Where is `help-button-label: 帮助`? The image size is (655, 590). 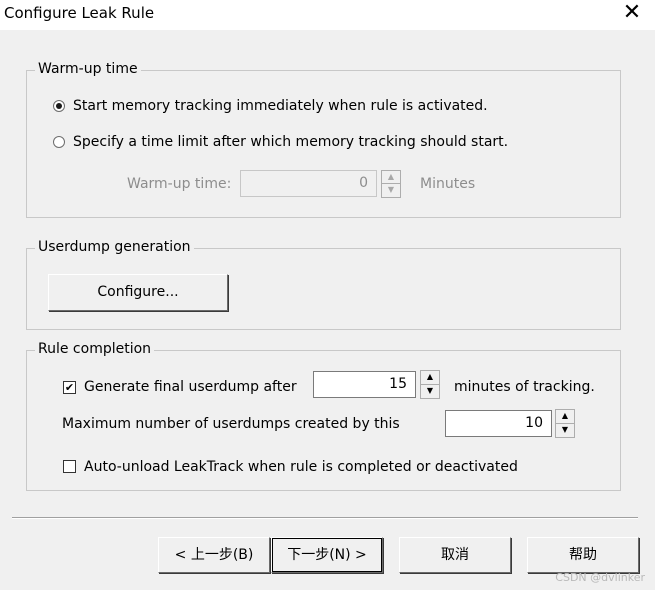 help-button-label: 帮助 is located at coordinates (583, 555).